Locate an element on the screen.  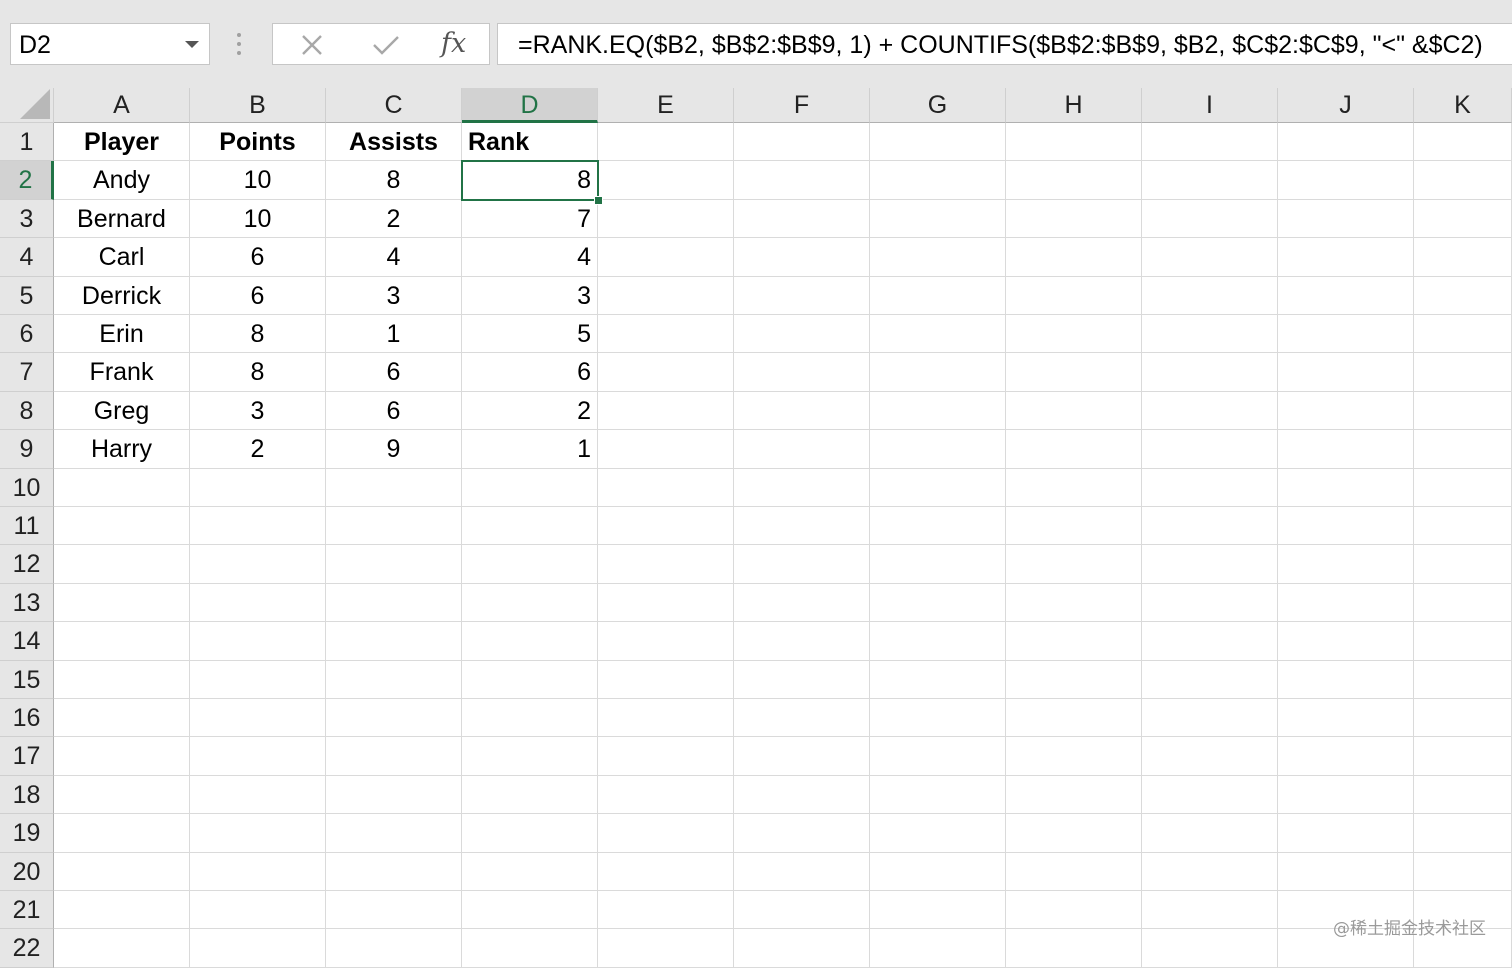
cell-d1: Rank is located at coordinates (530, 142).